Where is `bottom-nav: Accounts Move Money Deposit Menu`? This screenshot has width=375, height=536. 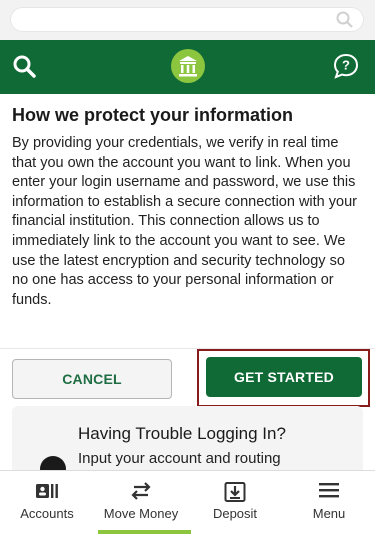 bottom-nav: Accounts Move Money Deposit Menu is located at coordinates (187, 503).